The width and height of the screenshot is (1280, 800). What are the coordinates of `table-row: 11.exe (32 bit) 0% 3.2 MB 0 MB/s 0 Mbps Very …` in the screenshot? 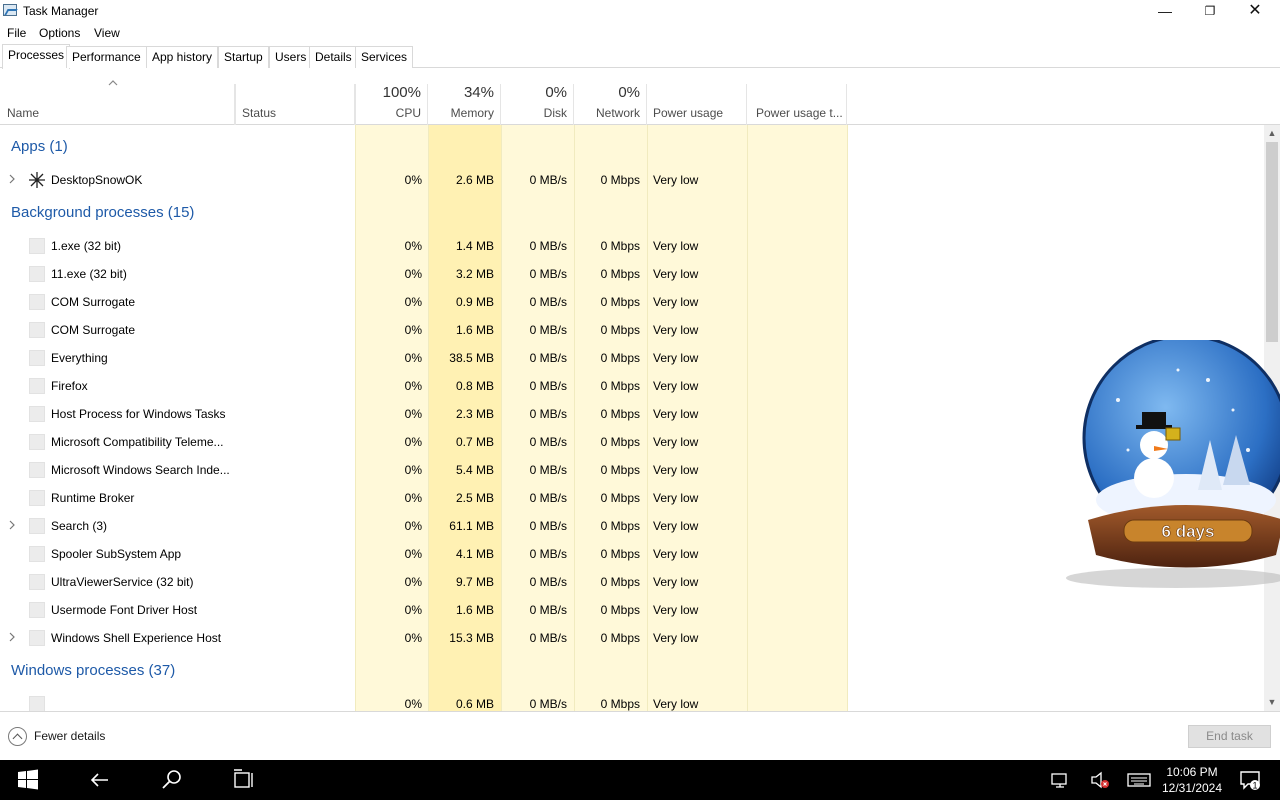 It's located at (632, 274).